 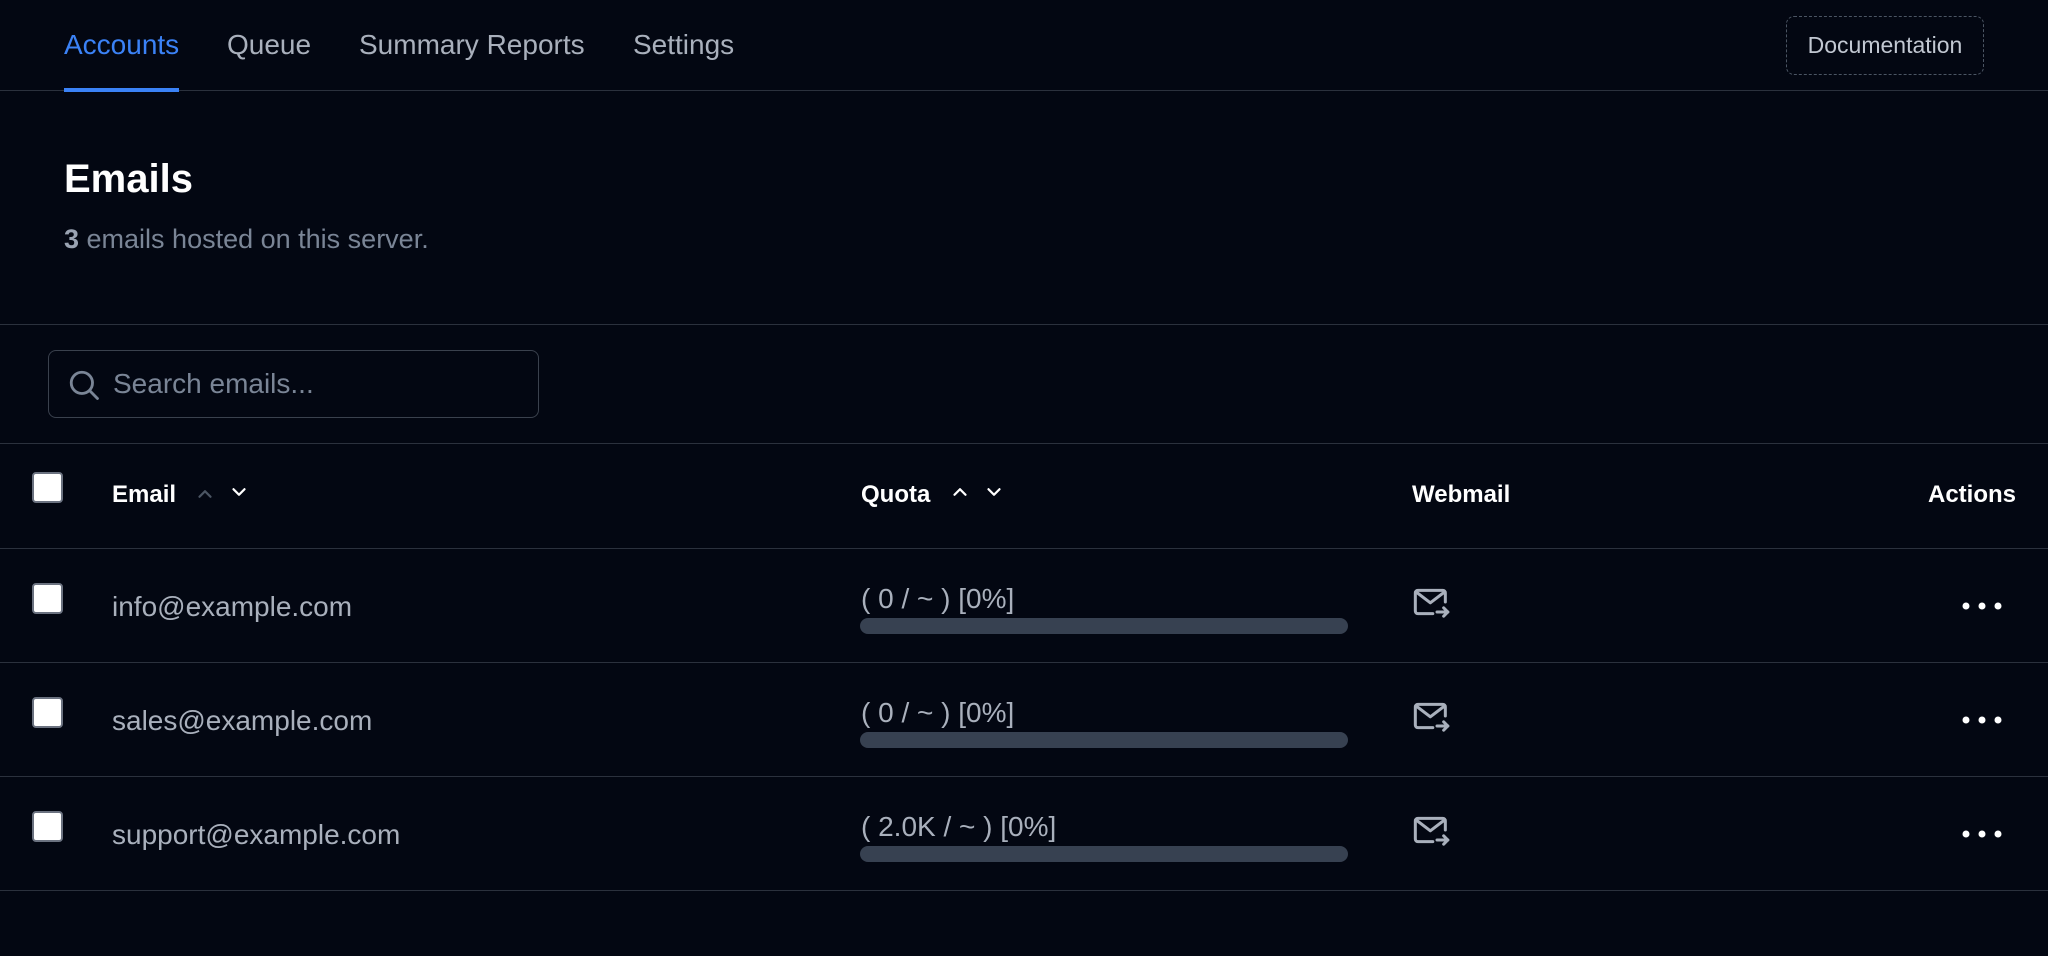 What do you see at coordinates (254, 239) in the screenshot?
I see `subtitle-text: emails hosted on this server.` at bounding box center [254, 239].